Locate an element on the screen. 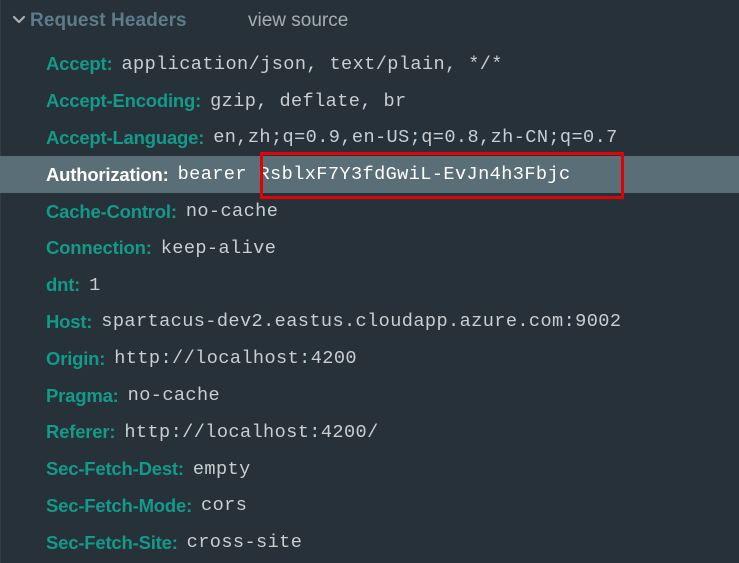  header-row-sec-fetch-site: Sec-Fetch-Site: cross-site is located at coordinates (369, 542).